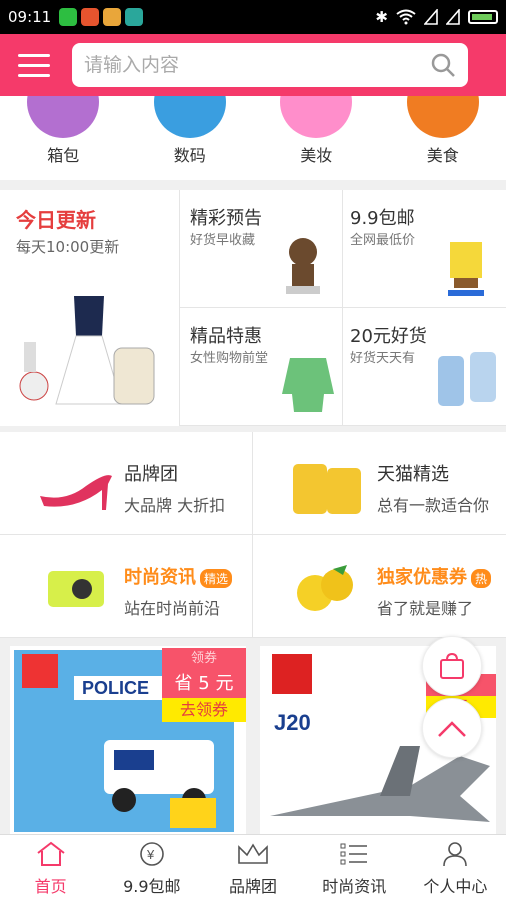 The image size is (506, 900). What do you see at coordinates (423, 249) in the screenshot?
I see `feature-9.9-free-shipping: 9.9包邮 全网最低价` at bounding box center [423, 249].